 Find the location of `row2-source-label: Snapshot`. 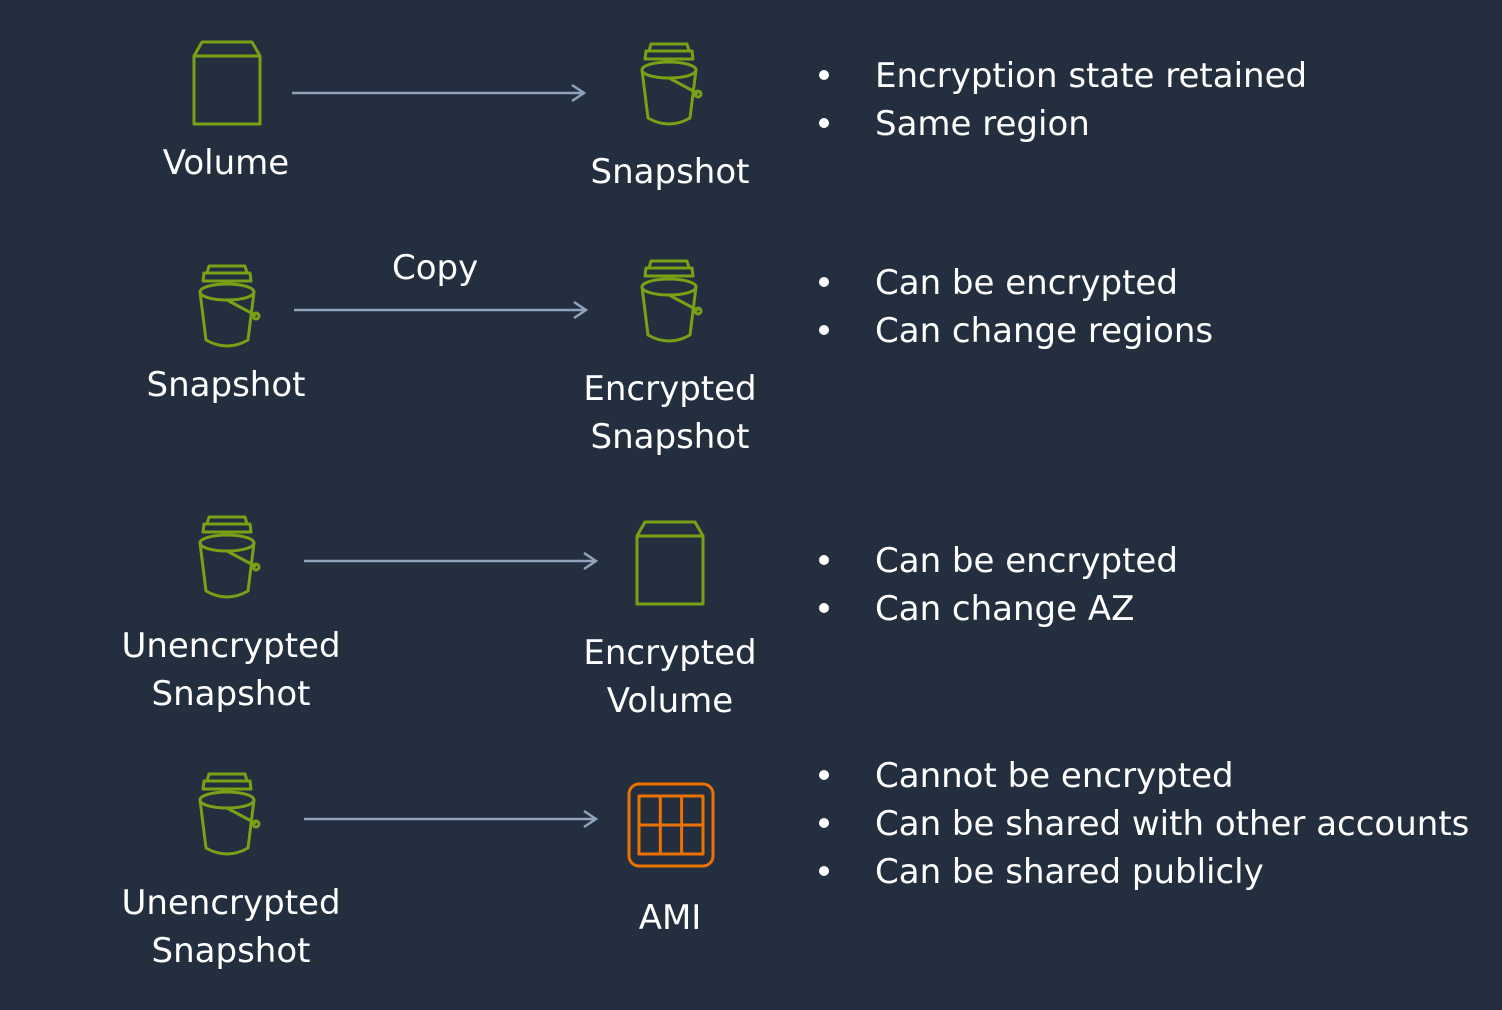

row2-source-label: Snapshot is located at coordinates (226, 385).